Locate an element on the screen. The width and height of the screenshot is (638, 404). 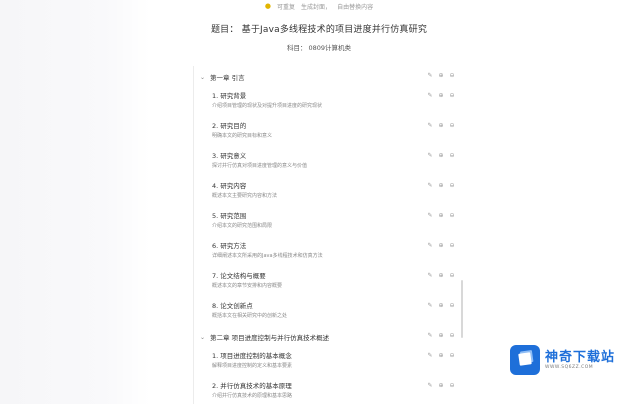
section-title: 2. 并行仿真技术的基本原理 is located at coordinates (252, 386).